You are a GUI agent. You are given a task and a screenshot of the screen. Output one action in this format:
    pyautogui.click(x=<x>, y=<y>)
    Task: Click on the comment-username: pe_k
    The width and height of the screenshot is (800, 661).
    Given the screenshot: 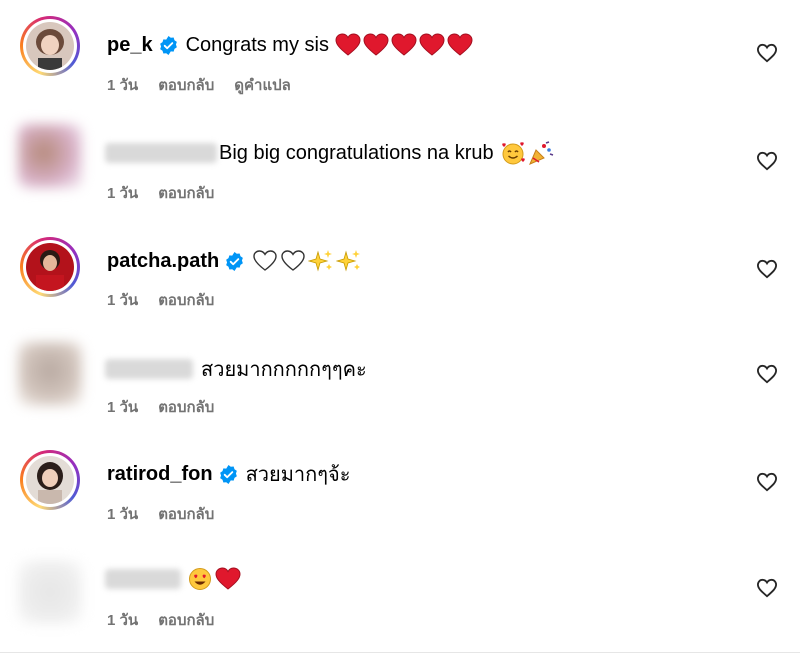 What is the action you would take?
    pyautogui.click(x=130, y=45)
    